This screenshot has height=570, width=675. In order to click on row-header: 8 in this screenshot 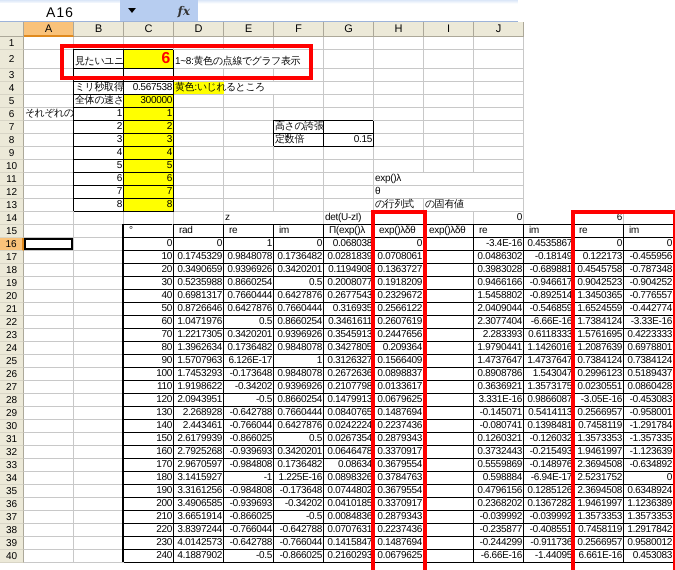, I will do `click(12, 140)`.